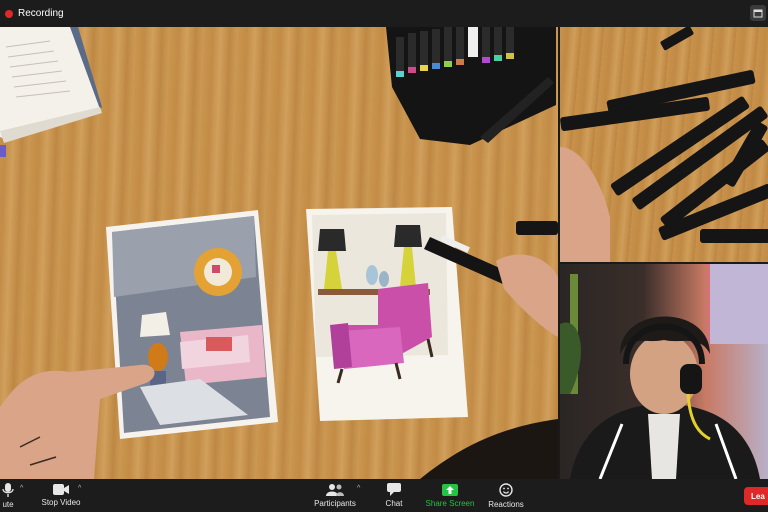  Describe the element at coordinates (664, 263) in the screenshot. I see `tile-divider-horizontal` at that location.